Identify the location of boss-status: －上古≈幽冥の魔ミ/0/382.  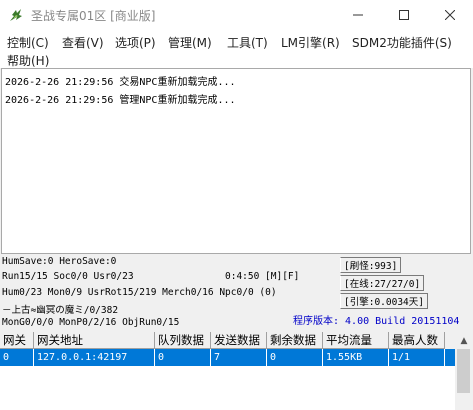
(60, 310).